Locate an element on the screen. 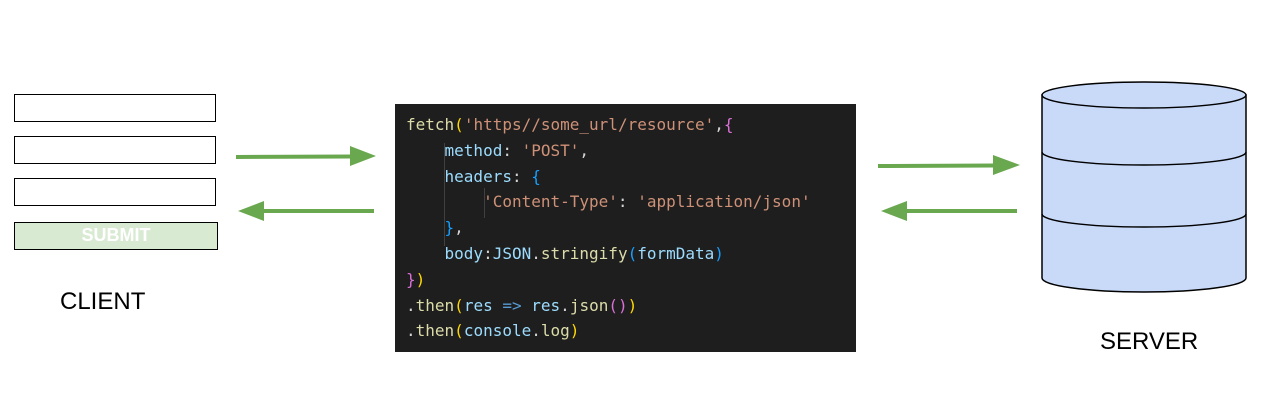 The height and width of the screenshot is (416, 1288). request-arrow-code-to-server is located at coordinates (948, 165).